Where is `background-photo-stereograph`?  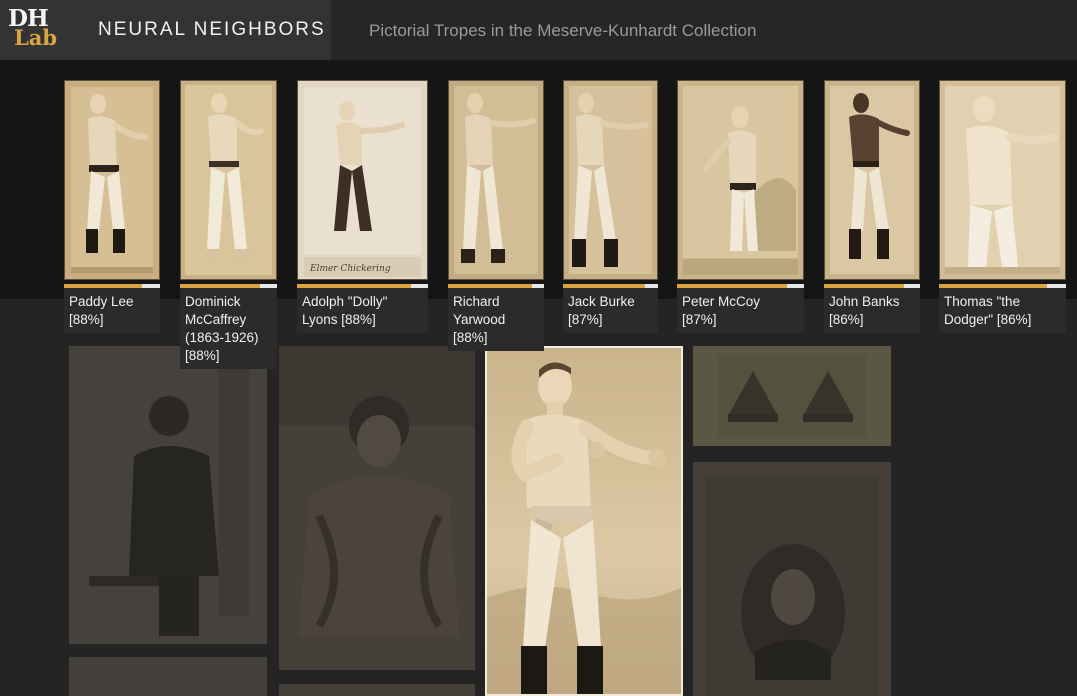
background-photo-stereograph is located at coordinates (792, 396).